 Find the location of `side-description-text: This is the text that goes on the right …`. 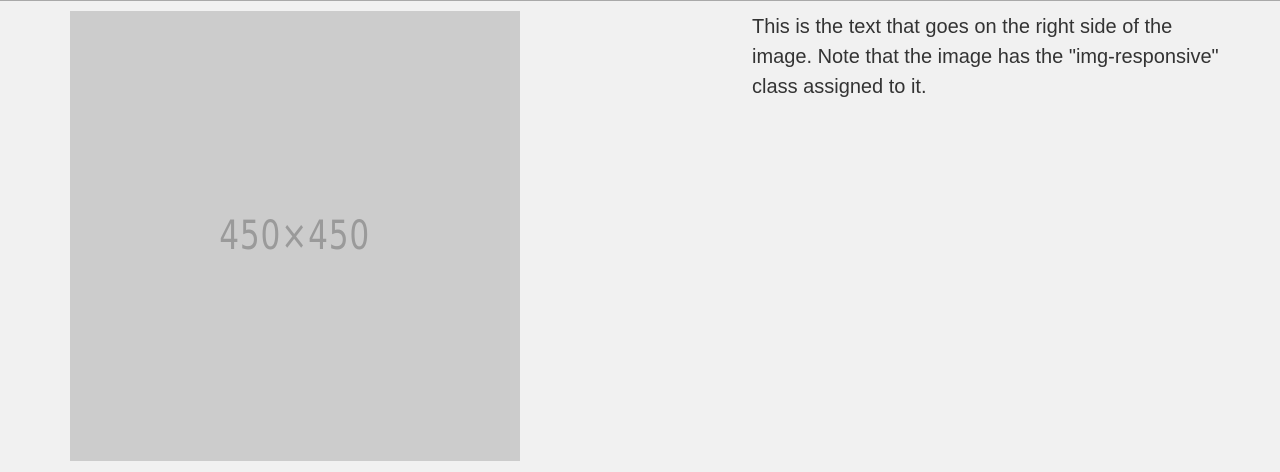

side-description-text: This is the text that goes on the right … is located at coordinates (985, 57).